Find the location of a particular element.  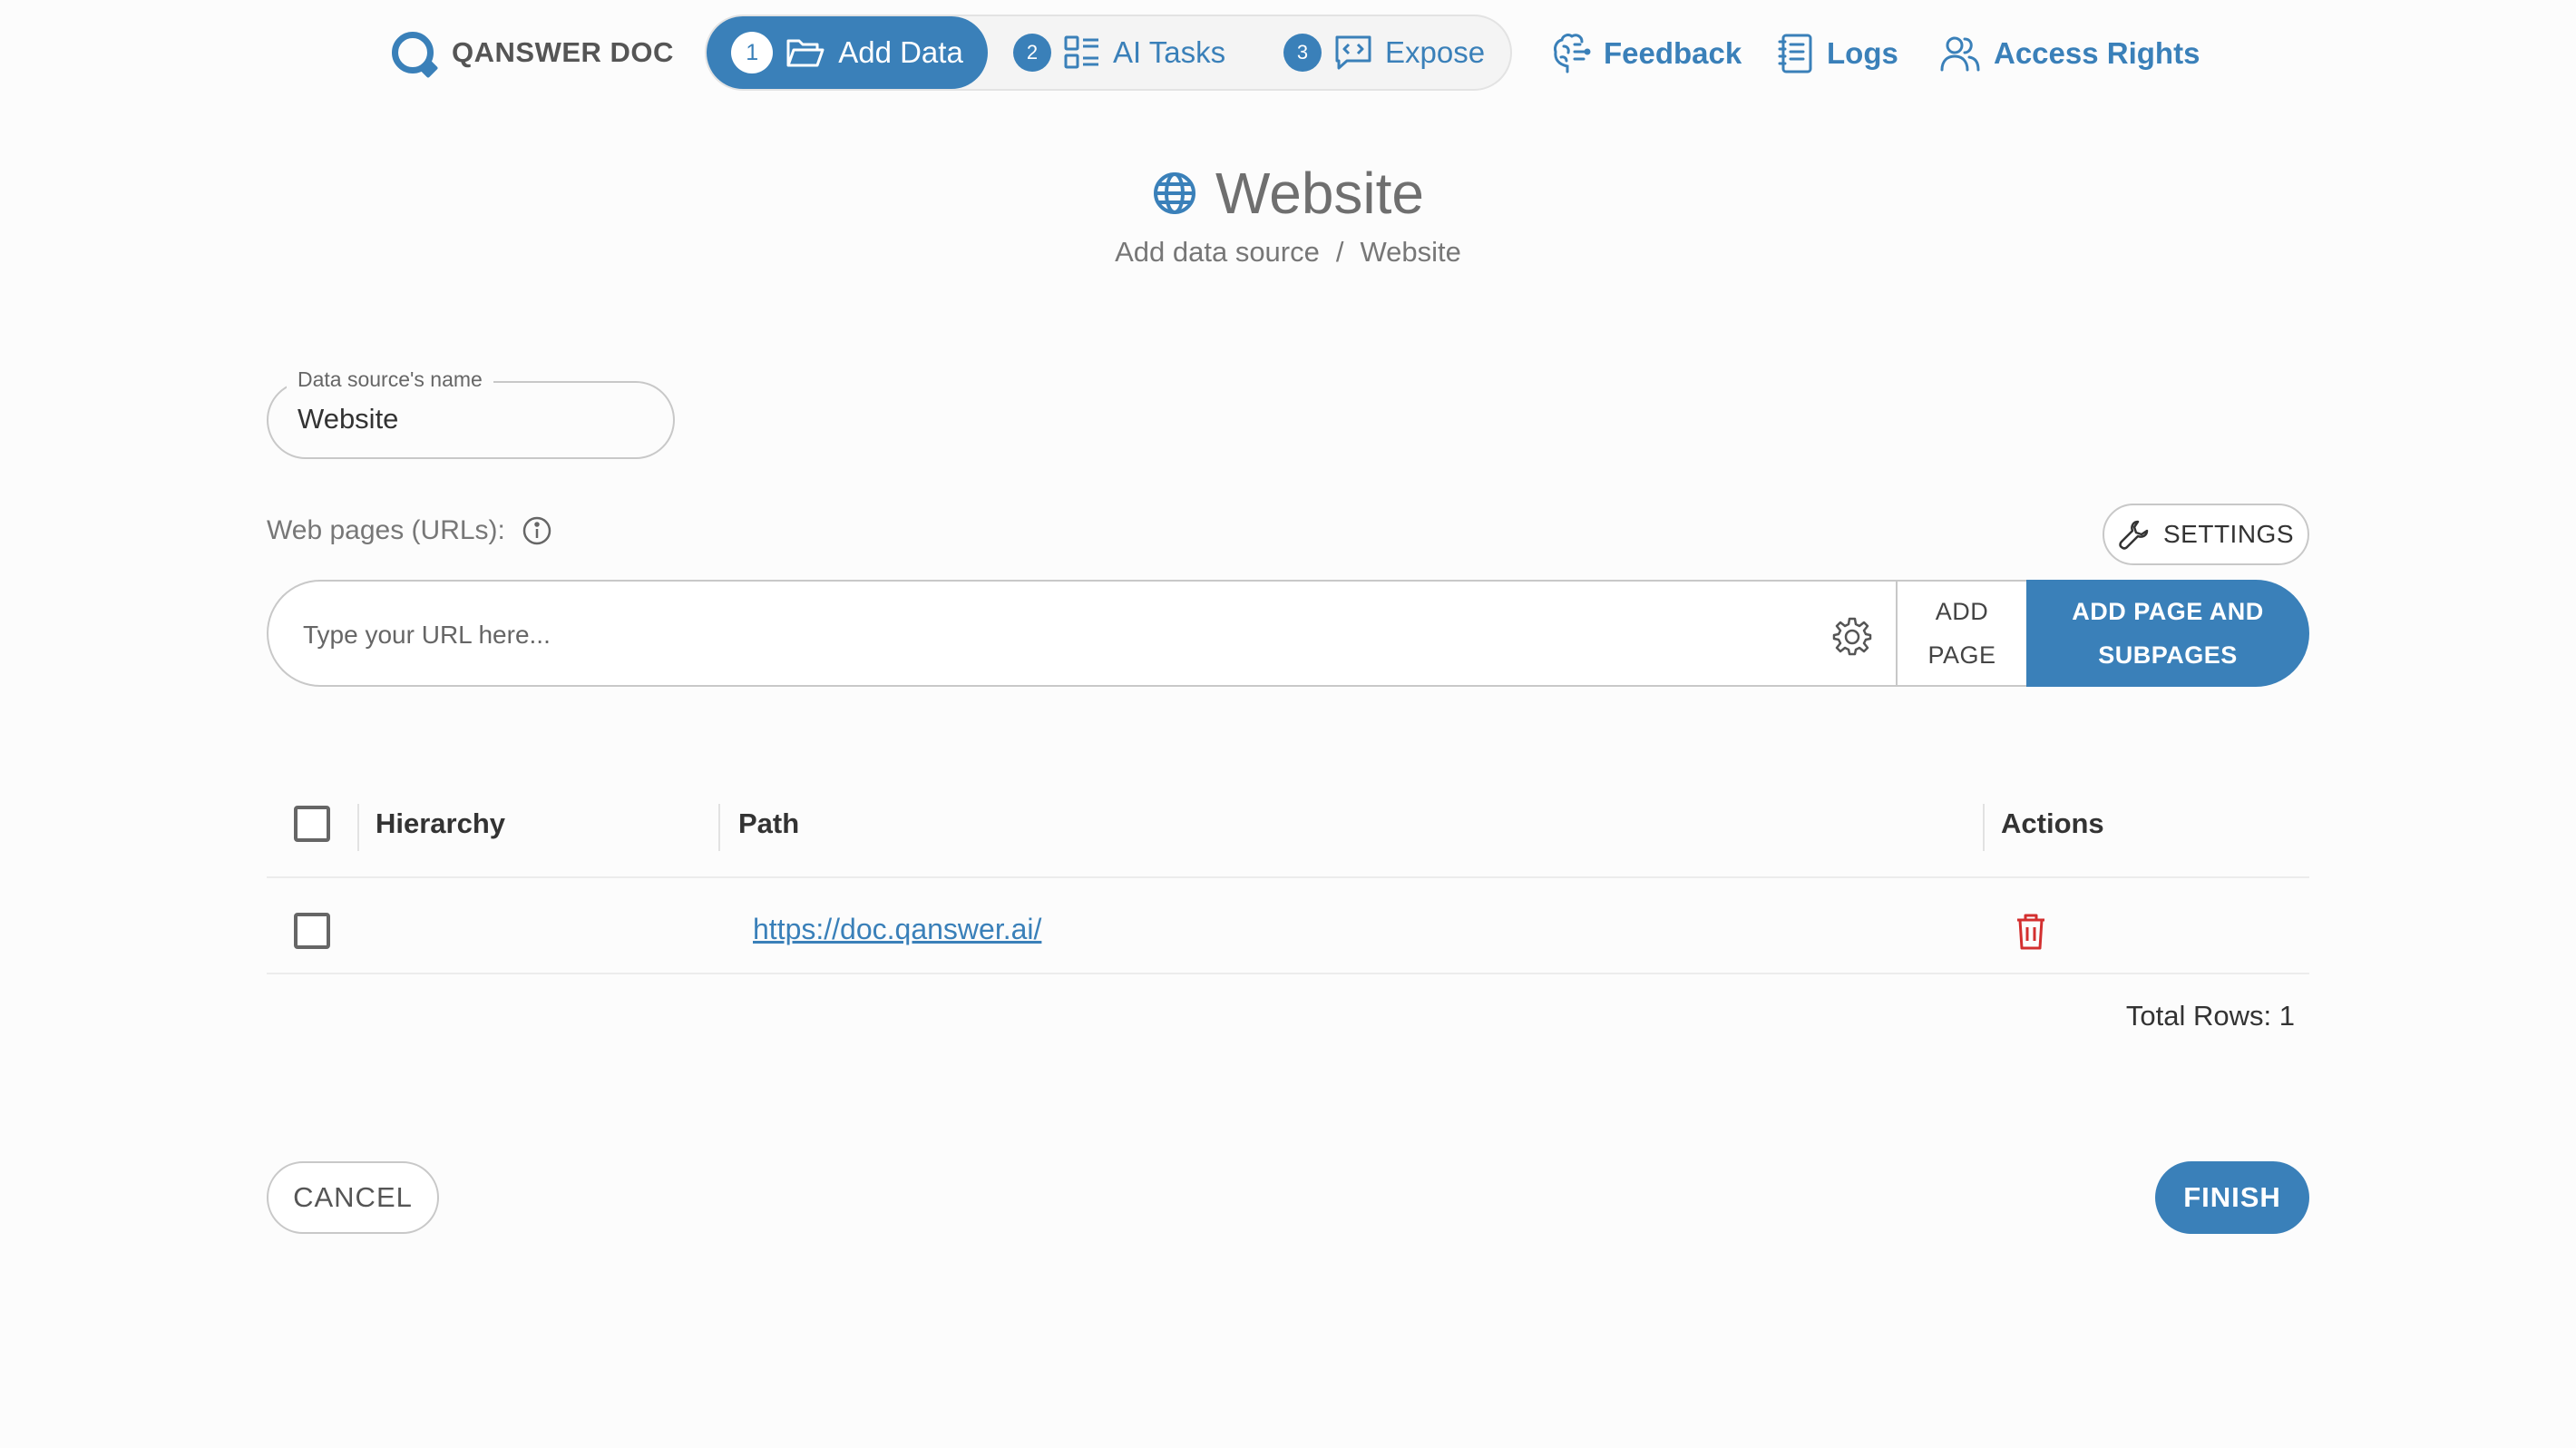

brand-name: QANSWER DOC is located at coordinates (563, 52).